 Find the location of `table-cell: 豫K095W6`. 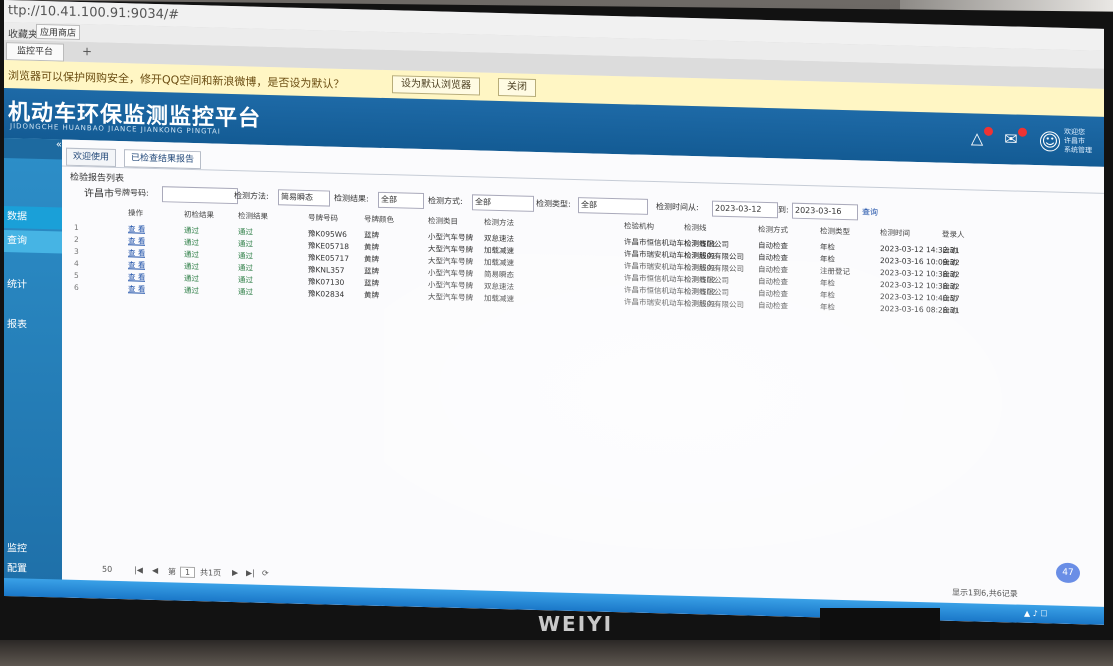

table-cell: 豫K095W6 is located at coordinates (327, 234).